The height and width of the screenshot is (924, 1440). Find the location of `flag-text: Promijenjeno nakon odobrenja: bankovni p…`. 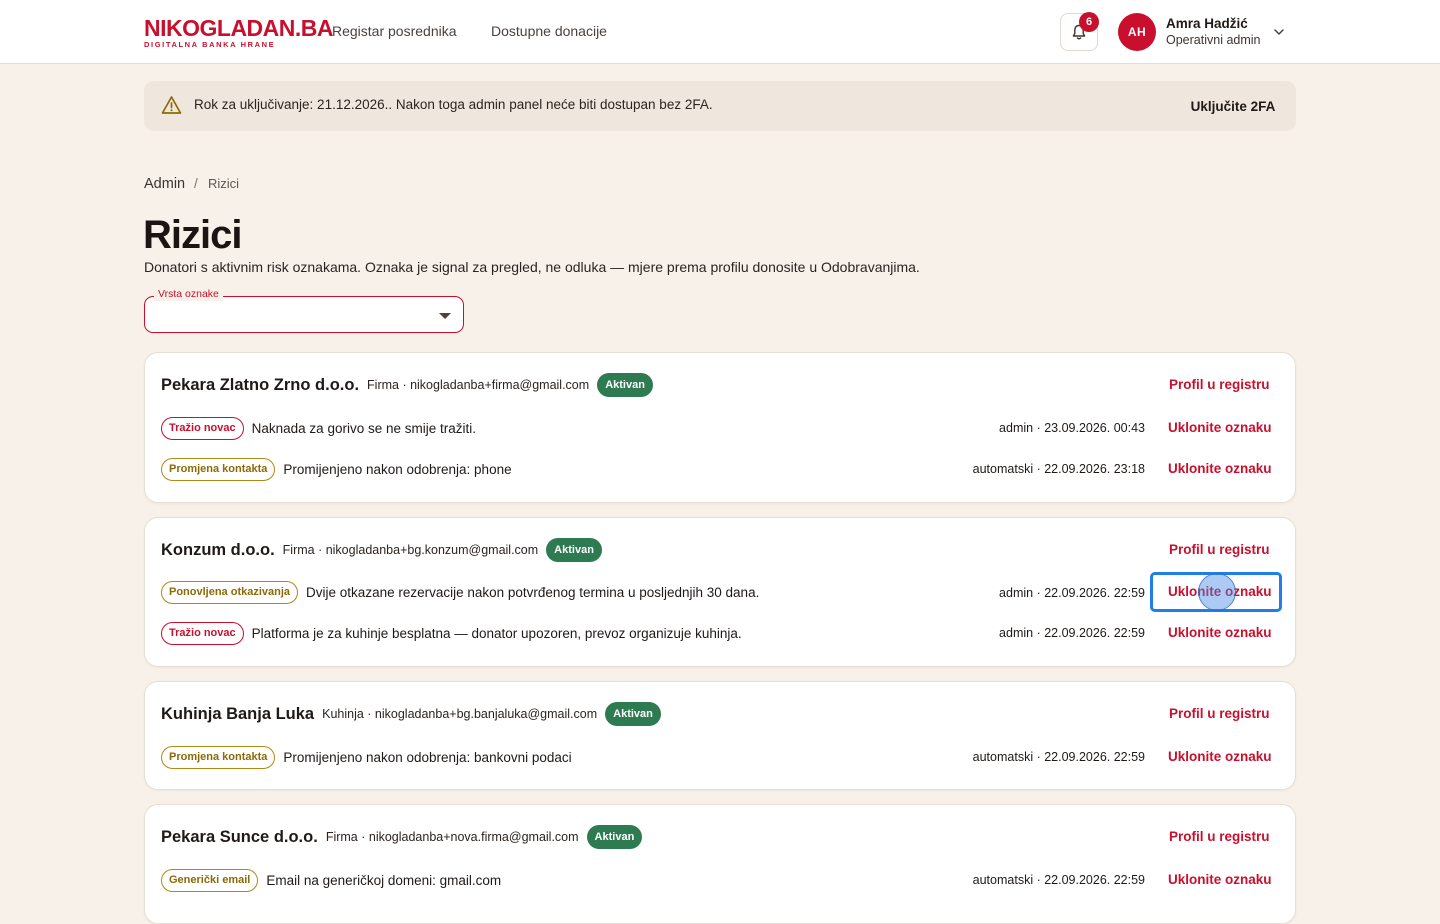

flag-text: Promijenjeno nakon odobrenja: bankovni p… is located at coordinates (427, 757).